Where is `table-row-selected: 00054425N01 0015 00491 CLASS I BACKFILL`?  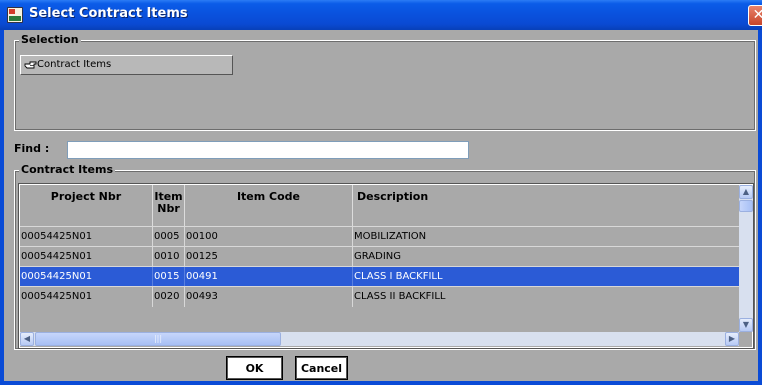
table-row-selected: 00054425N01 0015 00491 CLASS I BACKFILL is located at coordinates (379, 276).